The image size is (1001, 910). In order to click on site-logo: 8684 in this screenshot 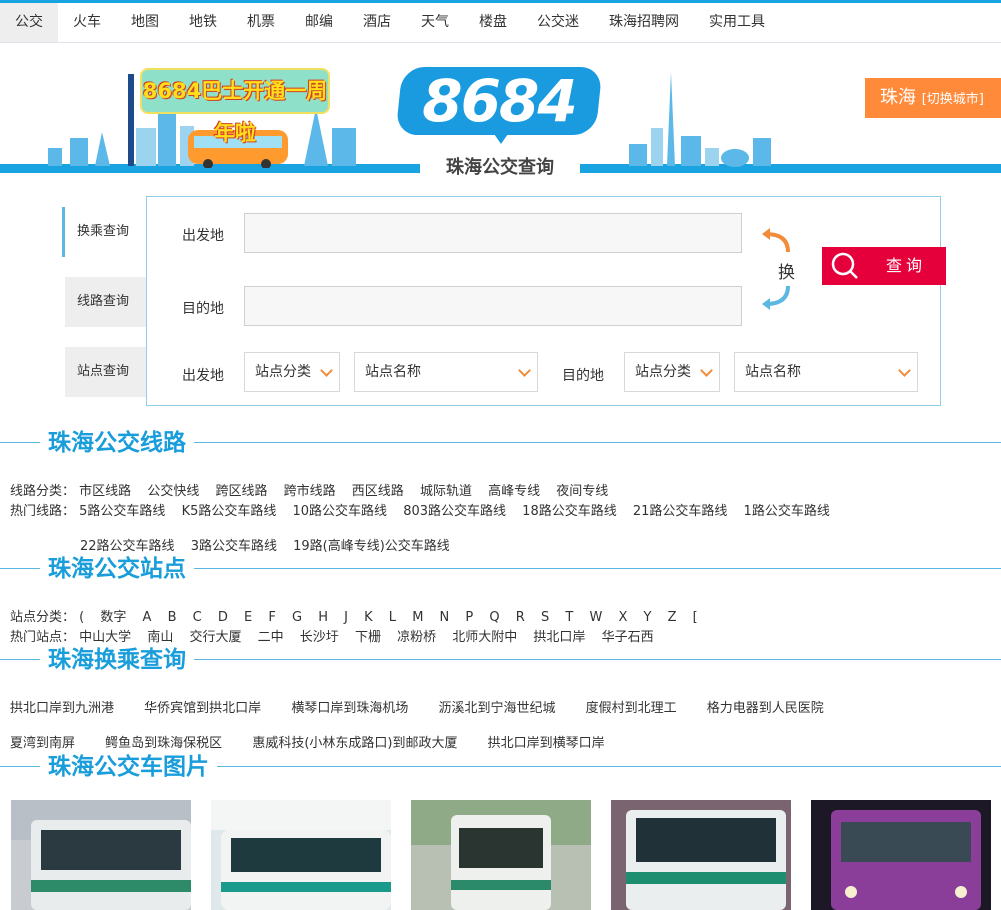, I will do `click(499, 101)`.